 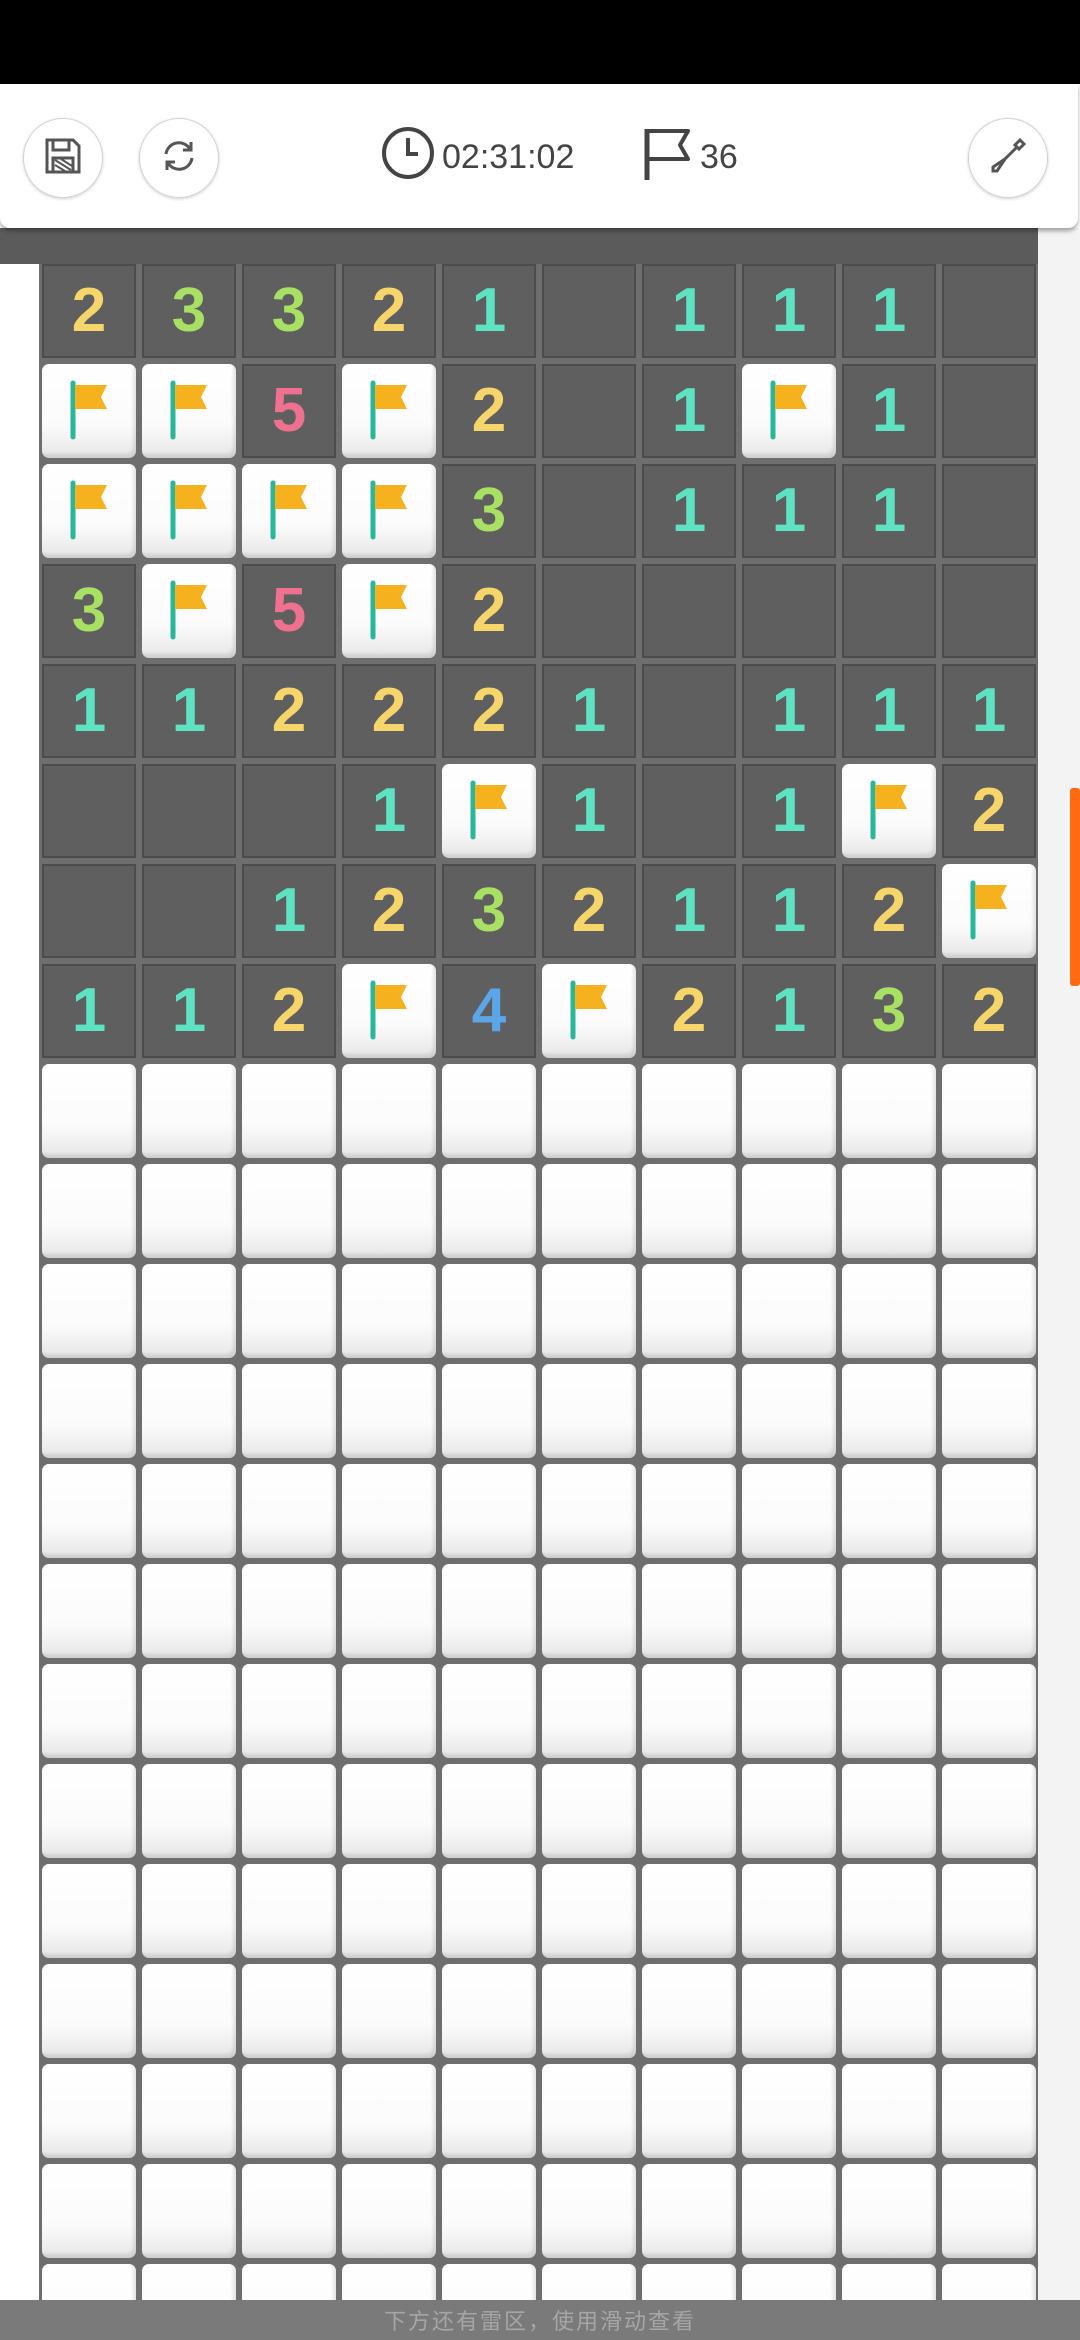 What do you see at coordinates (489, 1011) in the screenshot?
I see `number-cell: 4` at bounding box center [489, 1011].